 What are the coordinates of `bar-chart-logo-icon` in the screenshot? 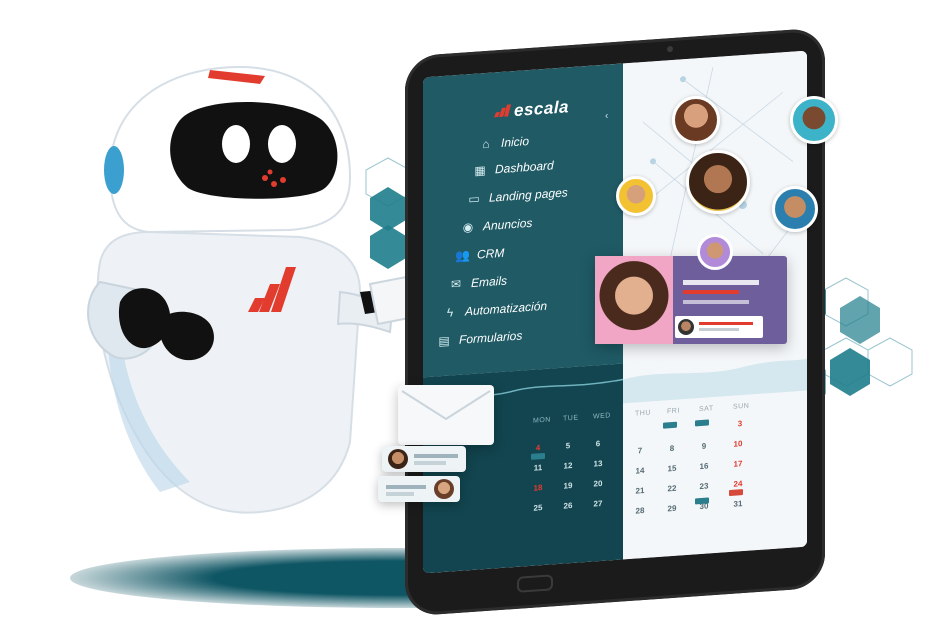 It's located at (502, 111).